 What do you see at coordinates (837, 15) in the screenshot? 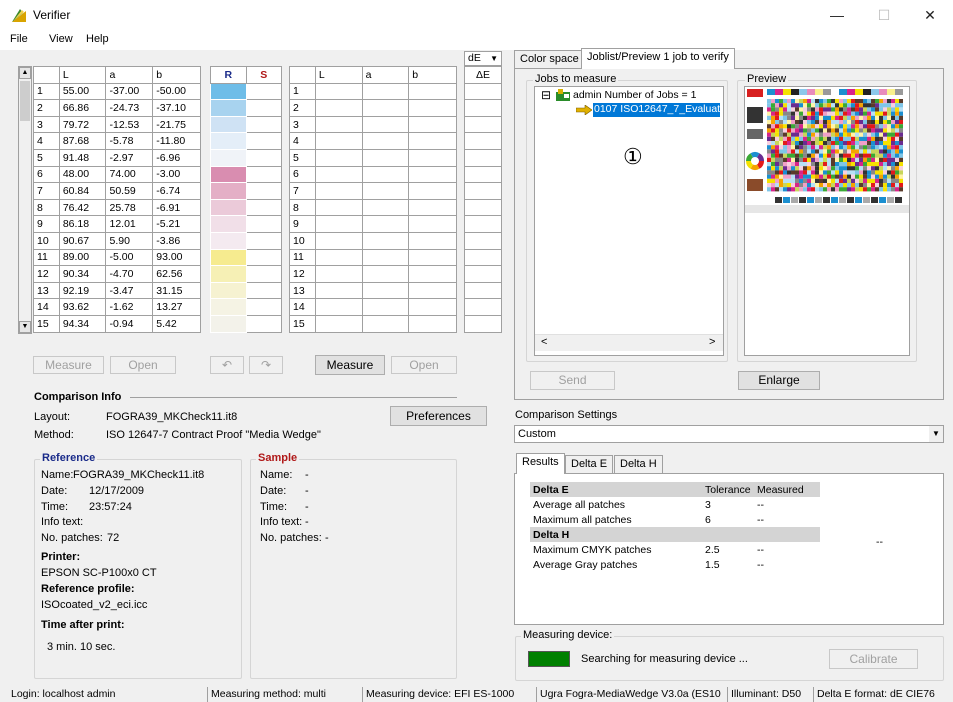
I see `minimize-button: —` at bounding box center [837, 15].